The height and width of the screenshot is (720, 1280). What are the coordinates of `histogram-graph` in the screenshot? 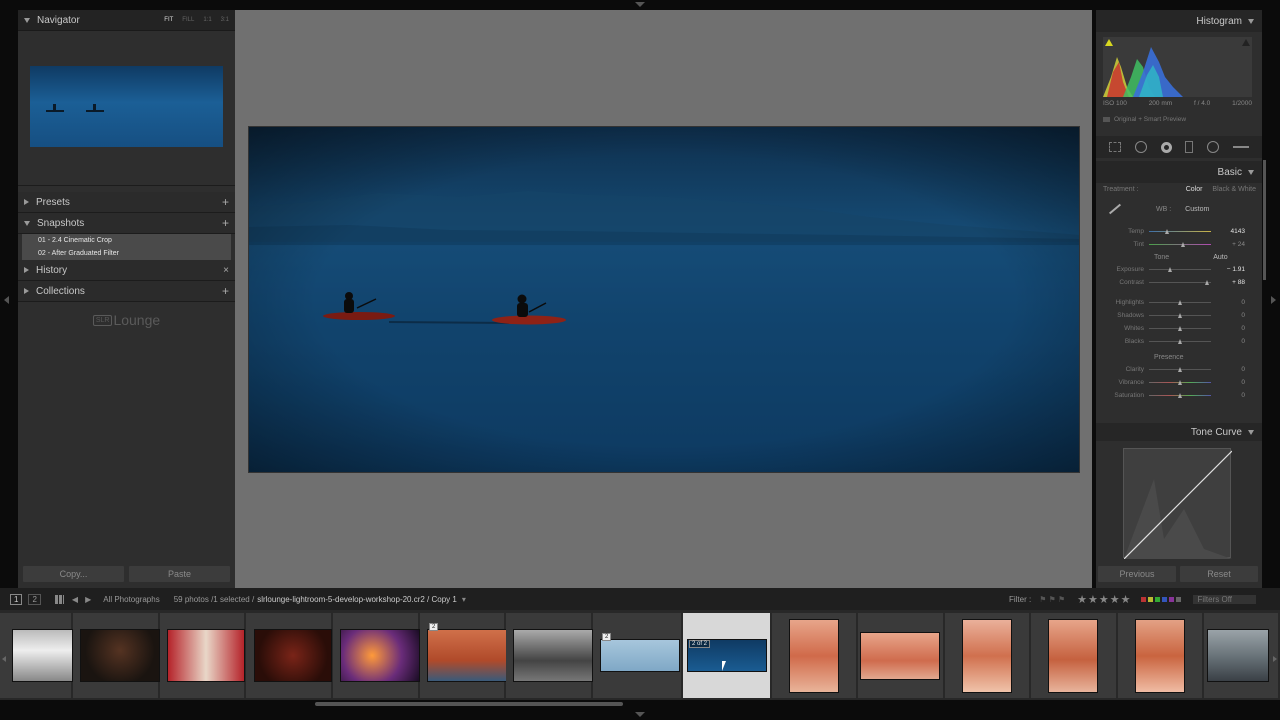 It's located at (1177, 67).